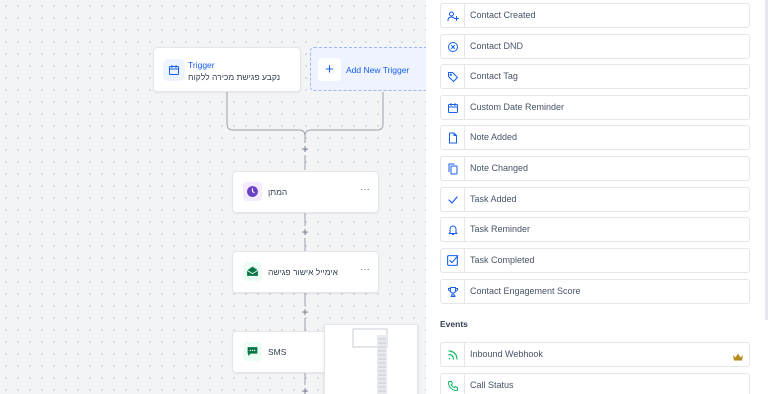  Describe the element at coordinates (595, 354) in the screenshot. I see `event-option-inbound-webhook: Inbound Webhook` at that location.